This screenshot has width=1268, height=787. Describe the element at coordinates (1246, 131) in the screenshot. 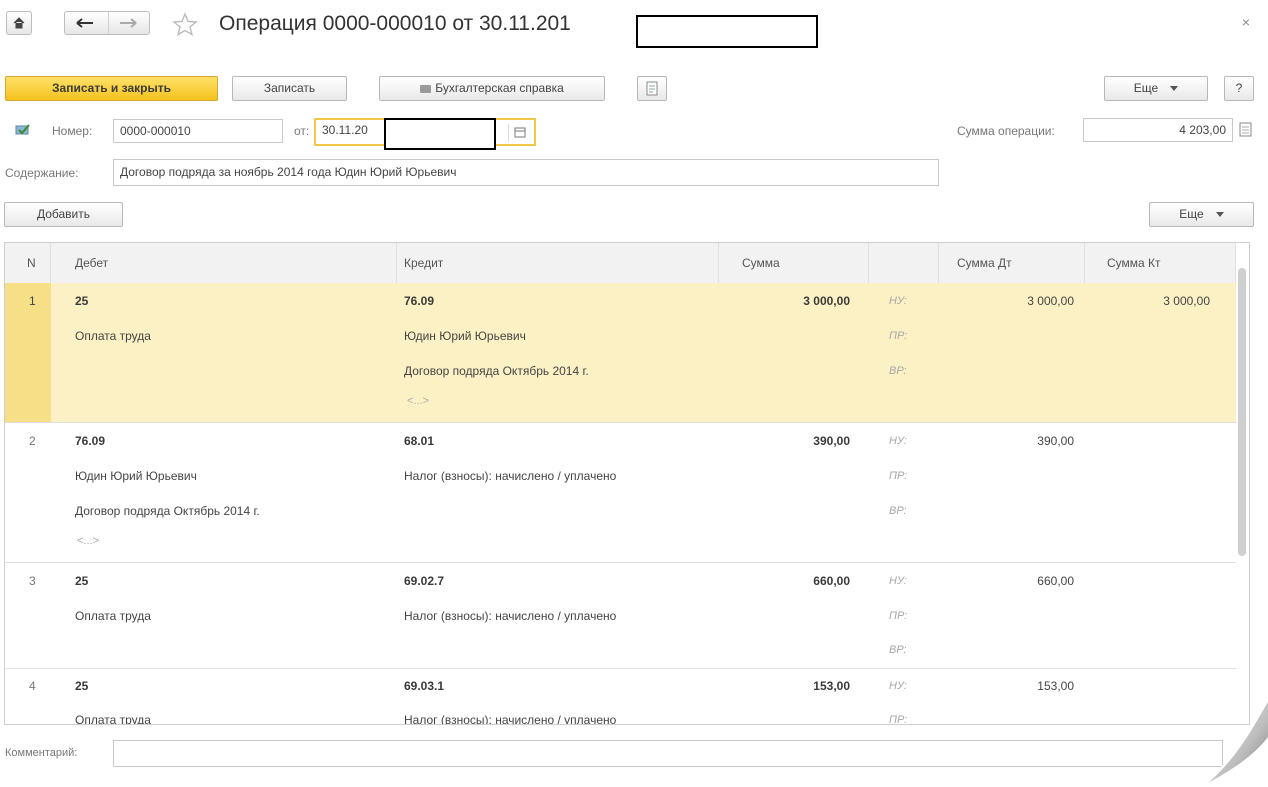

I see `calculator-icon` at that location.